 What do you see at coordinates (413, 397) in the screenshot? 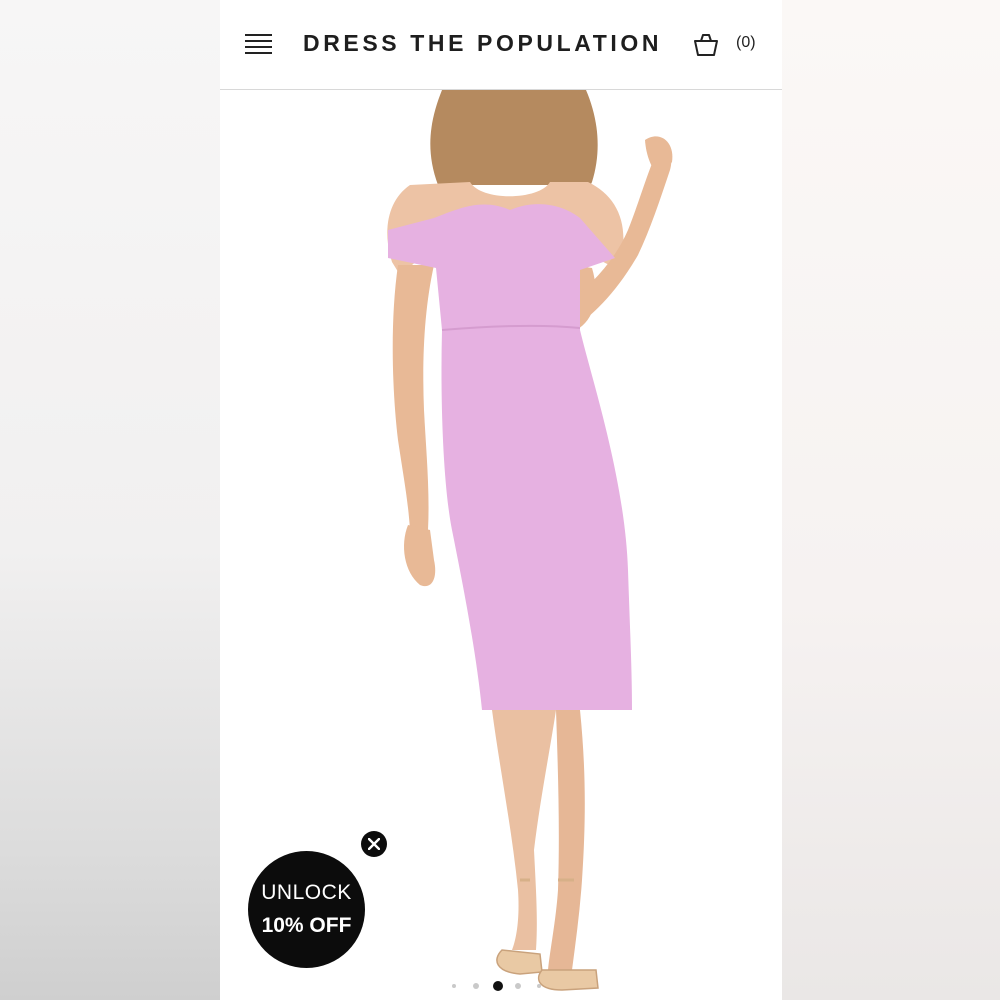
I see `left-arm` at bounding box center [413, 397].